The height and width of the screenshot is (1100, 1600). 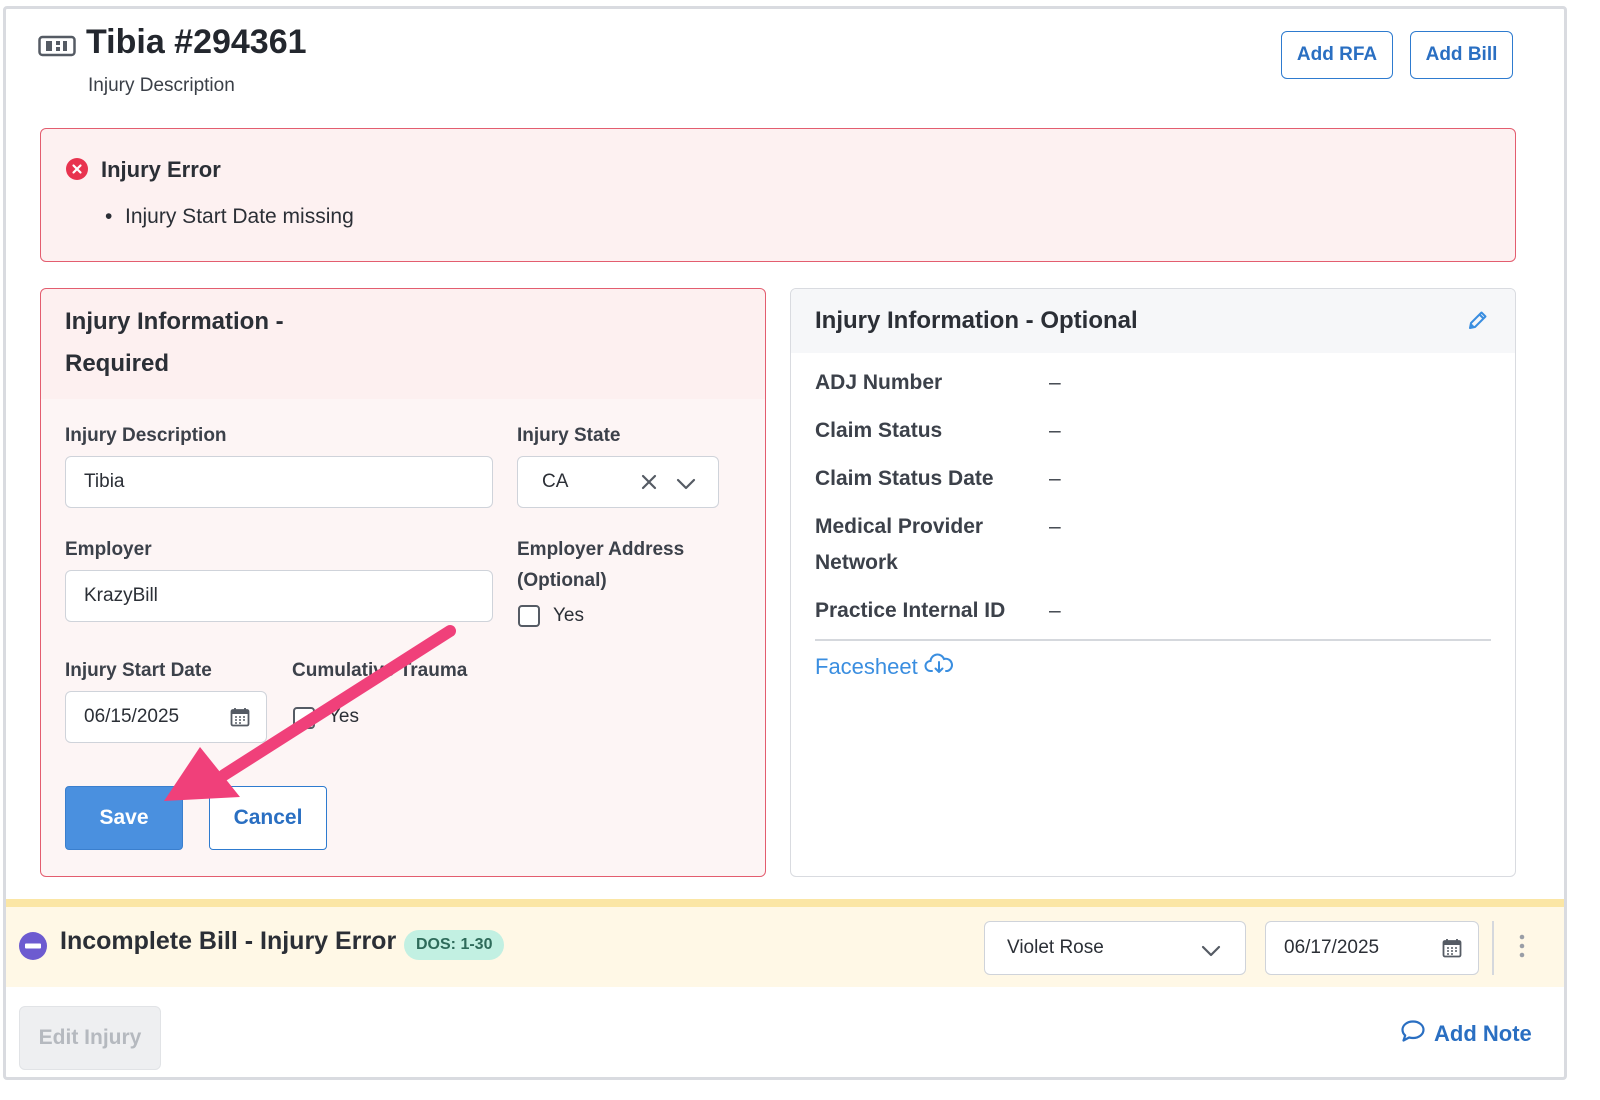 What do you see at coordinates (146, 435) in the screenshot?
I see `injury-description-label: Injury Description` at bounding box center [146, 435].